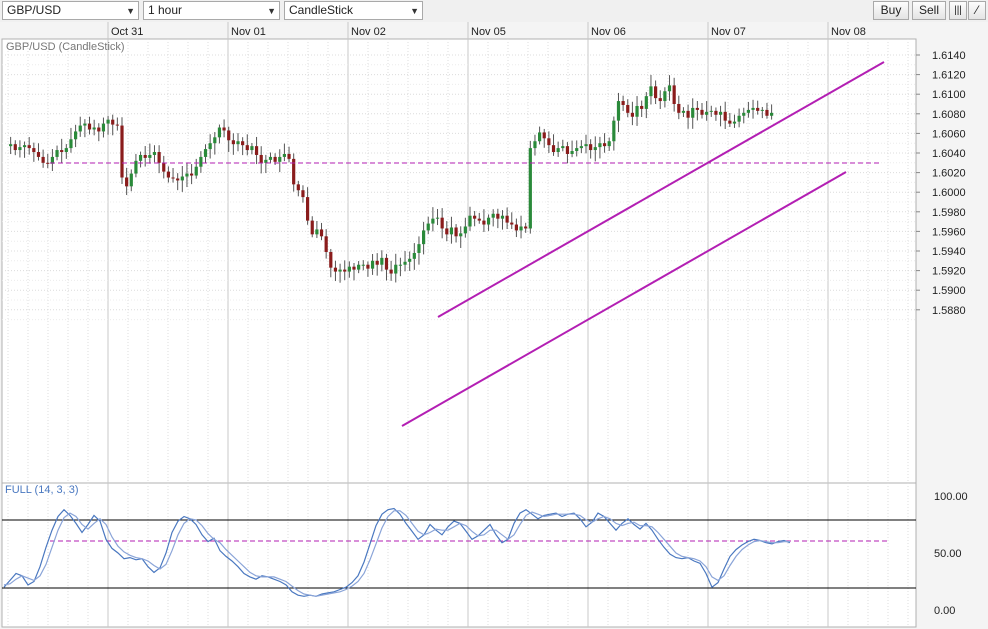  Describe the element at coordinates (353, 10) in the screenshot. I see `chart-type-select: CandleStick ▼` at that location.